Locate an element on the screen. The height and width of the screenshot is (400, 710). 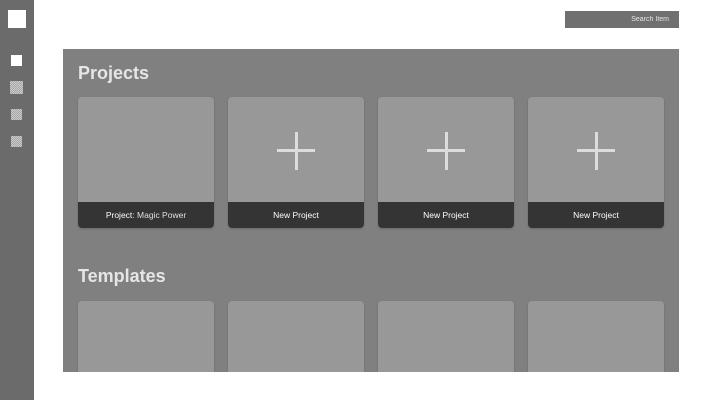
templates-title: Templates is located at coordinates (122, 276).